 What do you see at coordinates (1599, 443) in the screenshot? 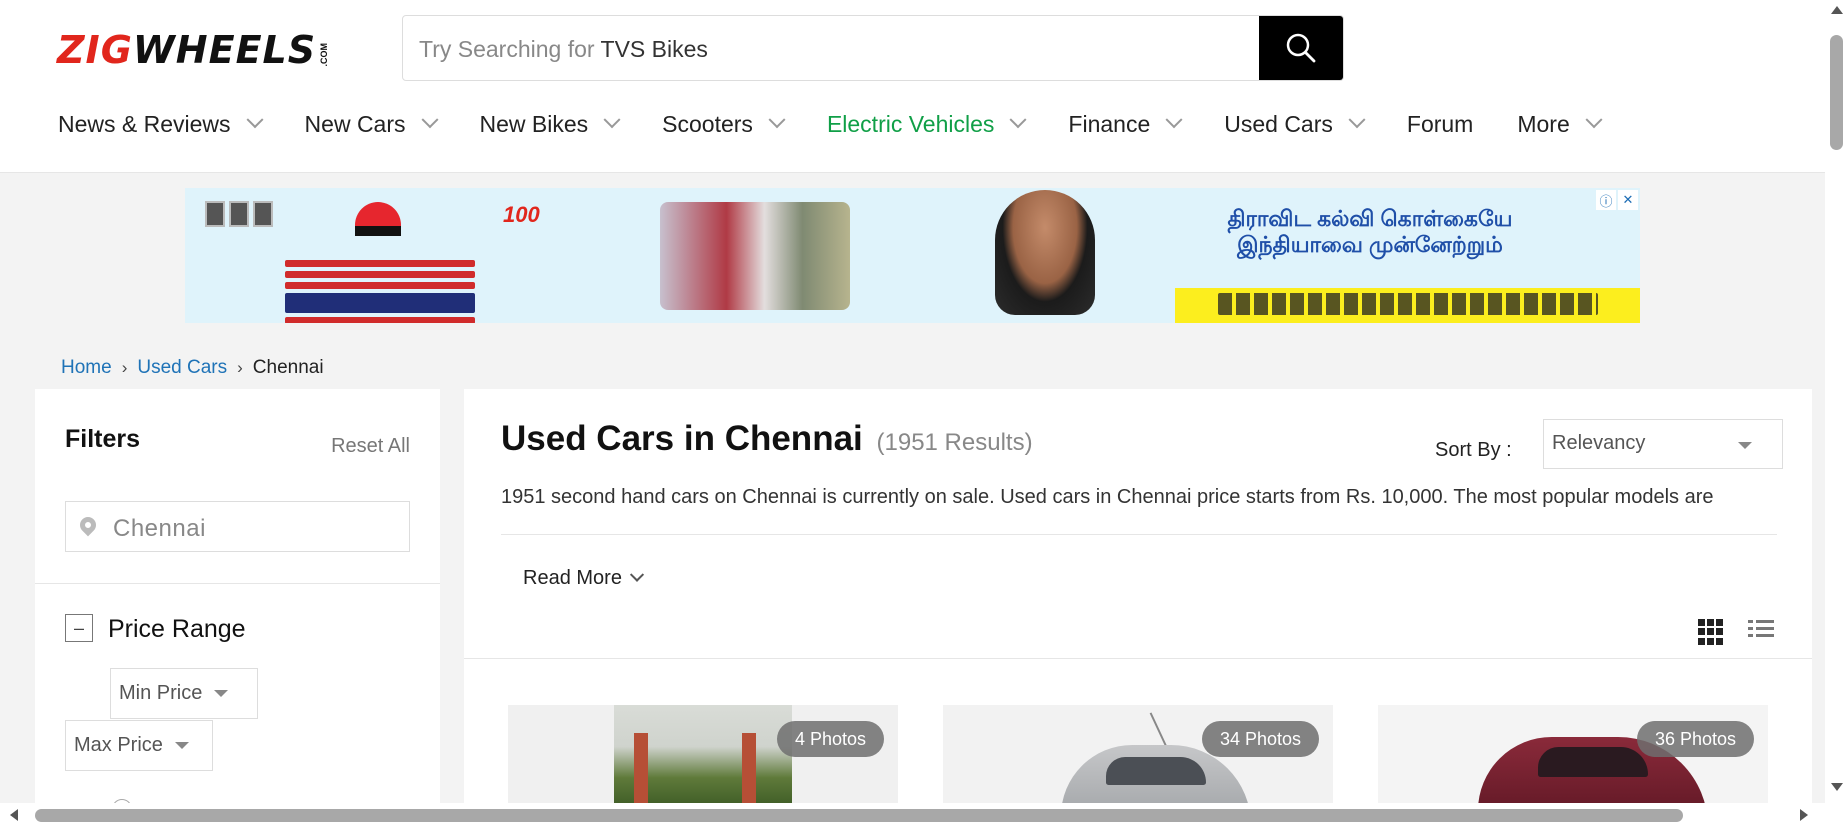
I see `sort-value: Relevancy` at bounding box center [1599, 443].